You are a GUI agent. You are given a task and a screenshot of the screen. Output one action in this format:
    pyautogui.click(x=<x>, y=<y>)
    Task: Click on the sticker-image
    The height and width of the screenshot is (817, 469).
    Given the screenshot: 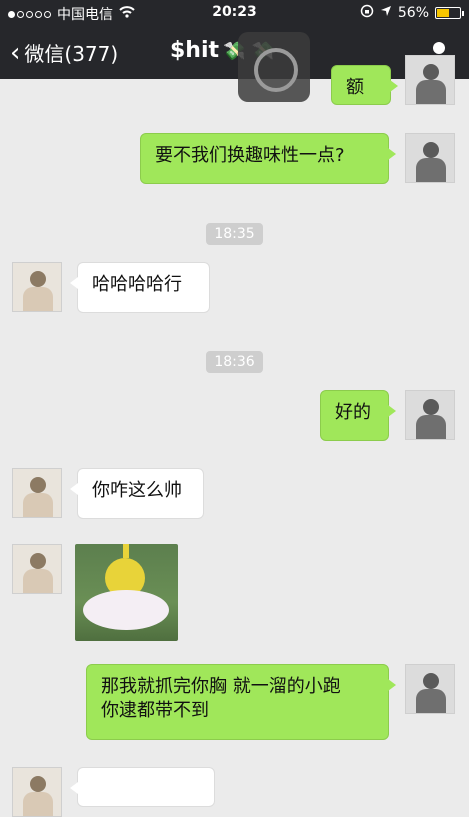 What is the action you would take?
    pyautogui.click(x=126, y=592)
    